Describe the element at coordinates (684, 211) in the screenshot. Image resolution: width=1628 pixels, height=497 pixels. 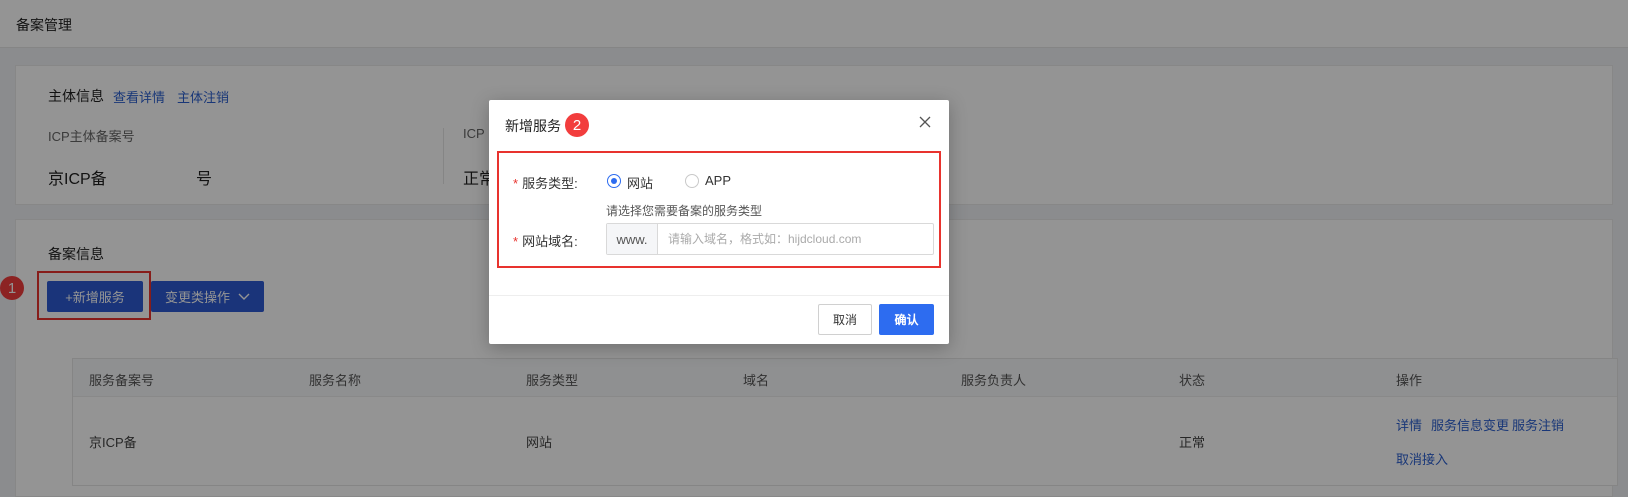
I see `service-type-hint: 请选择您需要备案的服务类型` at that location.